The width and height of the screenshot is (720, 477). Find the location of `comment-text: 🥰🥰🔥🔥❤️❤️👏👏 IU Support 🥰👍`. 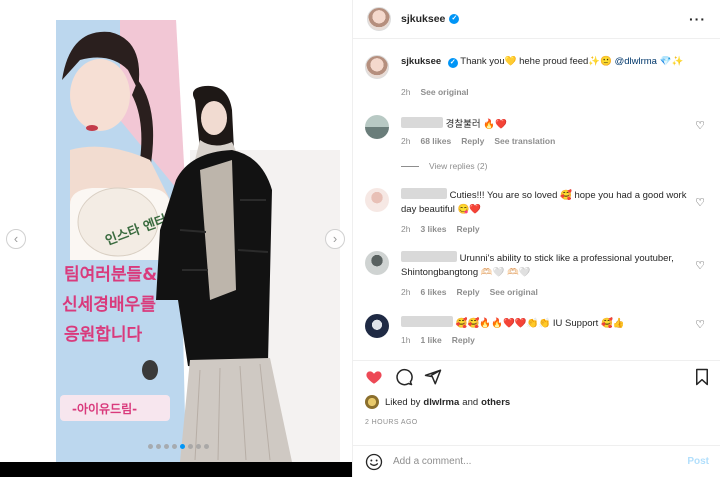

comment-text: 🥰🥰🔥🔥❤️❤️👏👏 IU Support 🥰👍 is located at coordinates (513, 323).